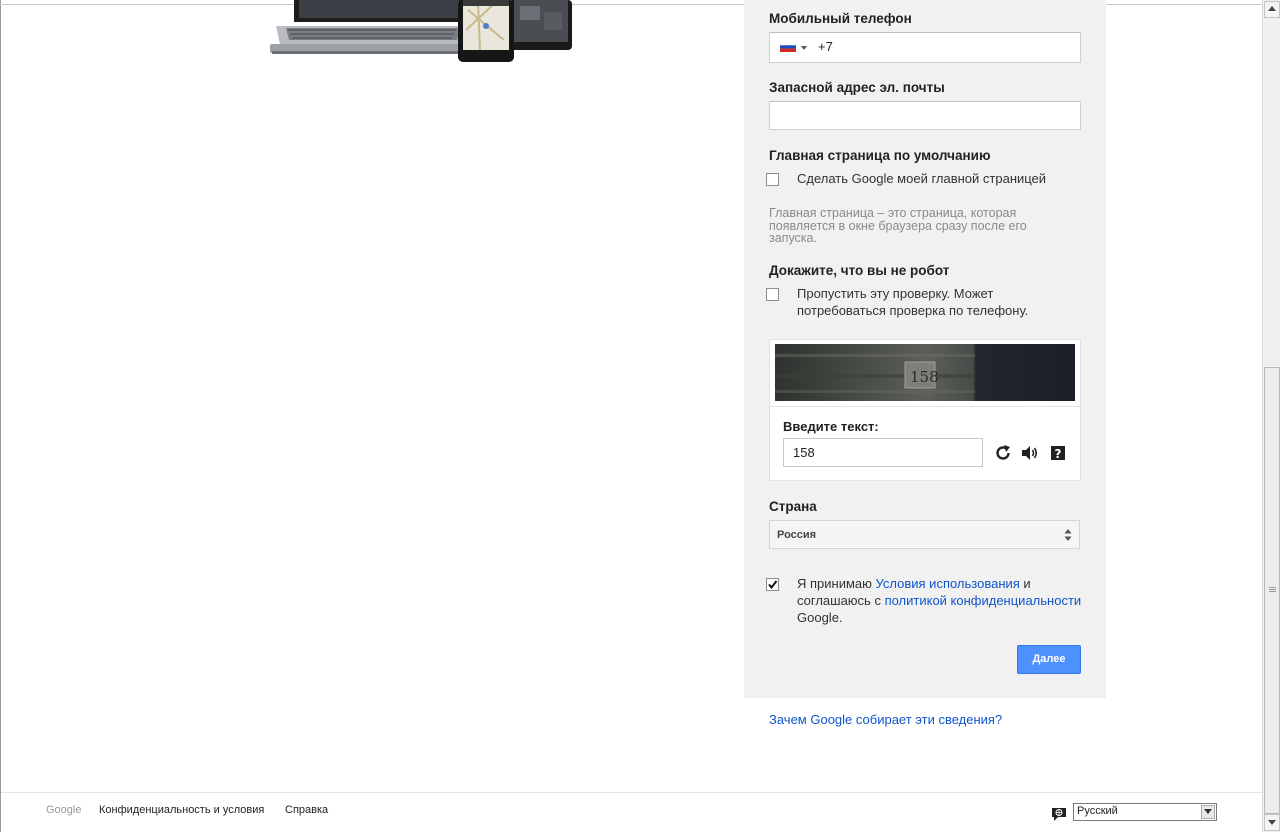 Image resolution: width=1280 pixels, height=832 pixels. Describe the element at coordinates (924, 534) in the screenshot. I see `country-select: Россия` at that location.